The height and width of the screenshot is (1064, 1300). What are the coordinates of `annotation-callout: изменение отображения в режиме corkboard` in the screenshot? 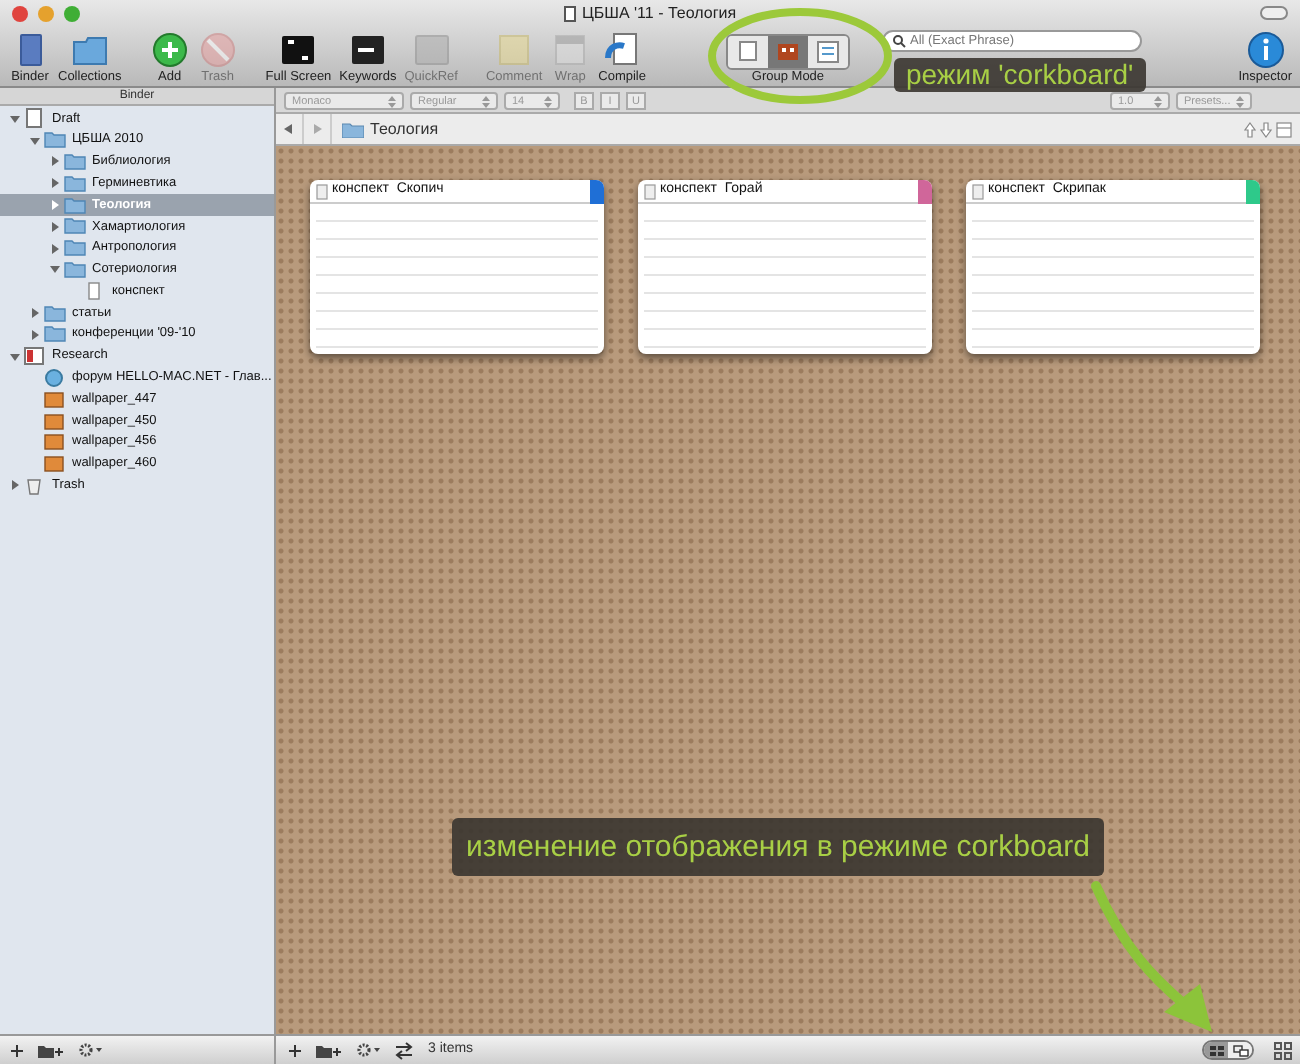 It's located at (778, 847).